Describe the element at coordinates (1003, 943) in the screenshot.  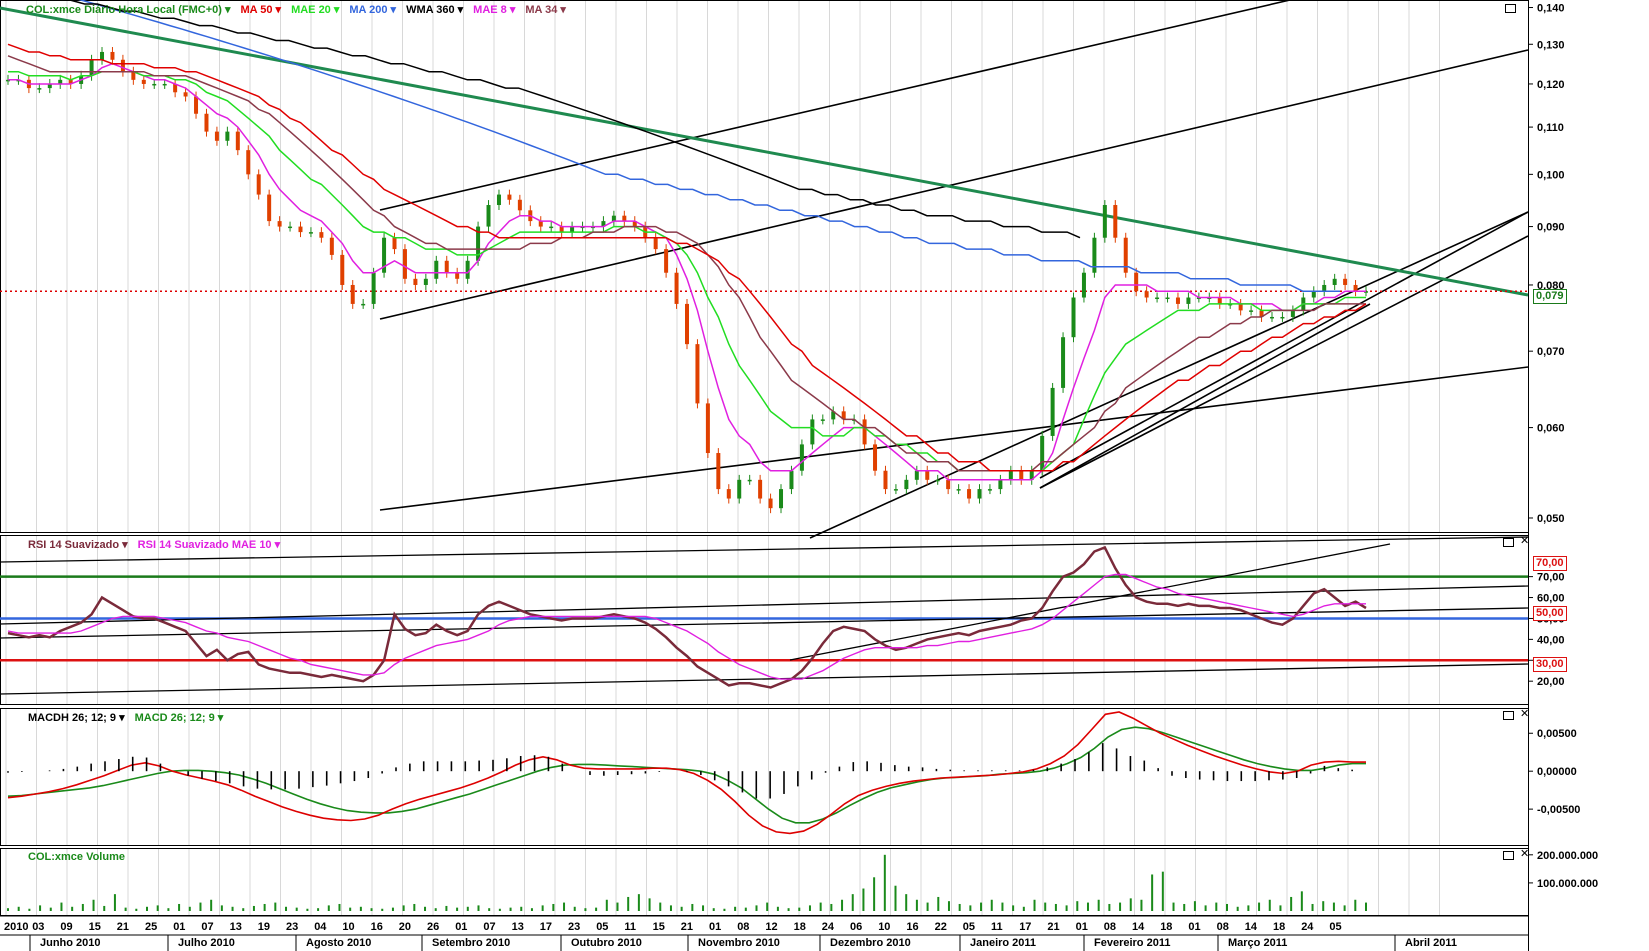
I see `x-month-label: Janeiro 2011` at that location.